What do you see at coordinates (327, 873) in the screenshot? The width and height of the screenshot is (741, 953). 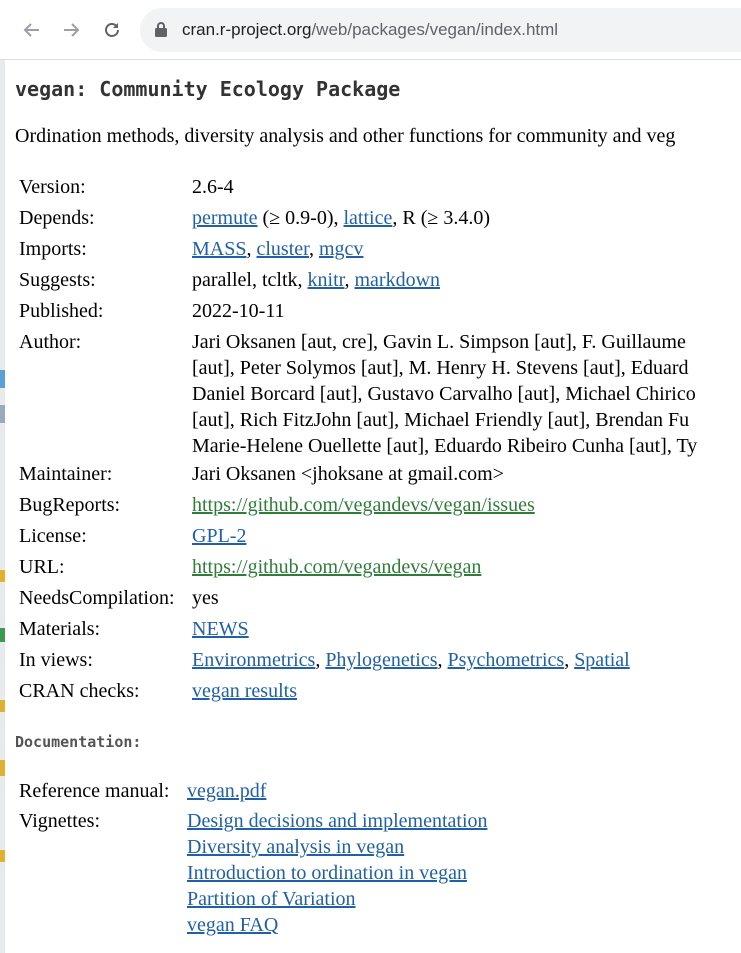 I see `vignette-link: Introduction to ordination in vegan` at bounding box center [327, 873].